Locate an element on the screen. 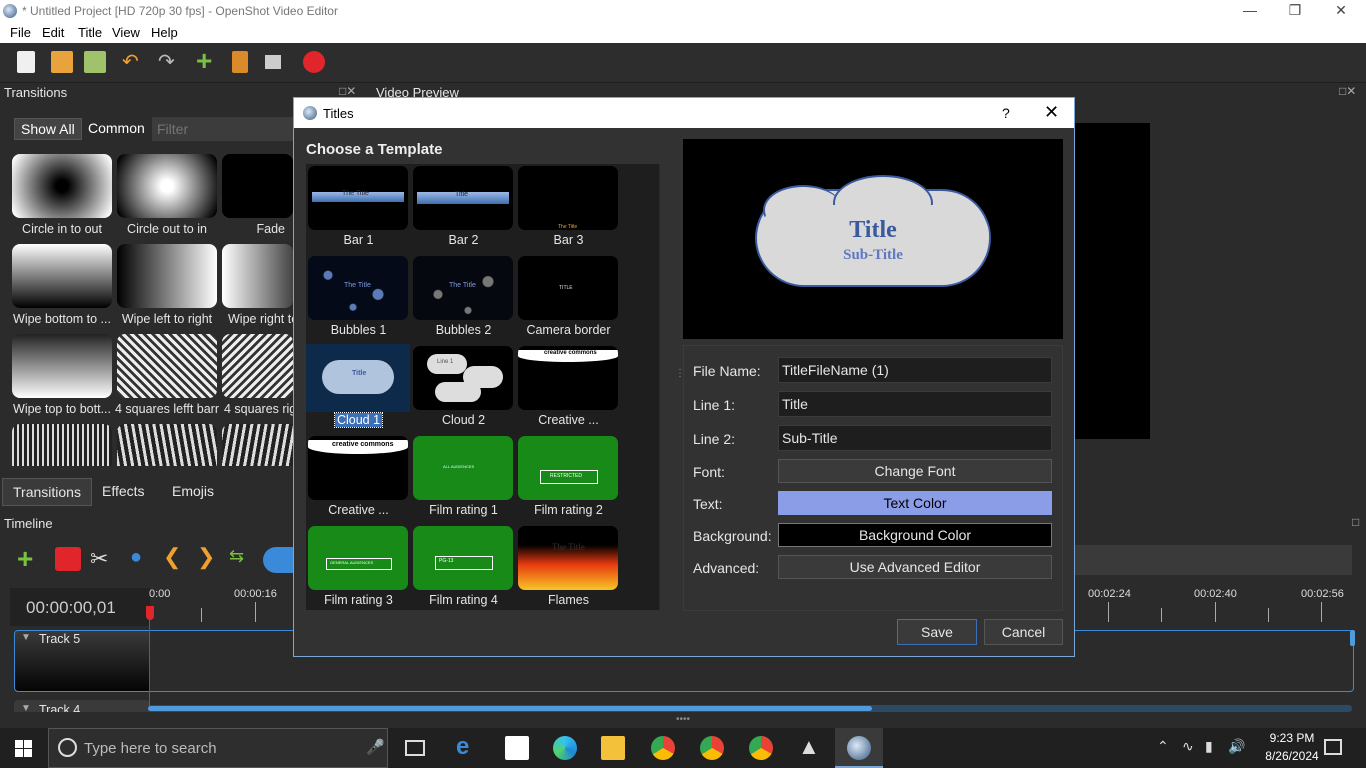  template-thumbnail: PG-13 is located at coordinates (463, 558).